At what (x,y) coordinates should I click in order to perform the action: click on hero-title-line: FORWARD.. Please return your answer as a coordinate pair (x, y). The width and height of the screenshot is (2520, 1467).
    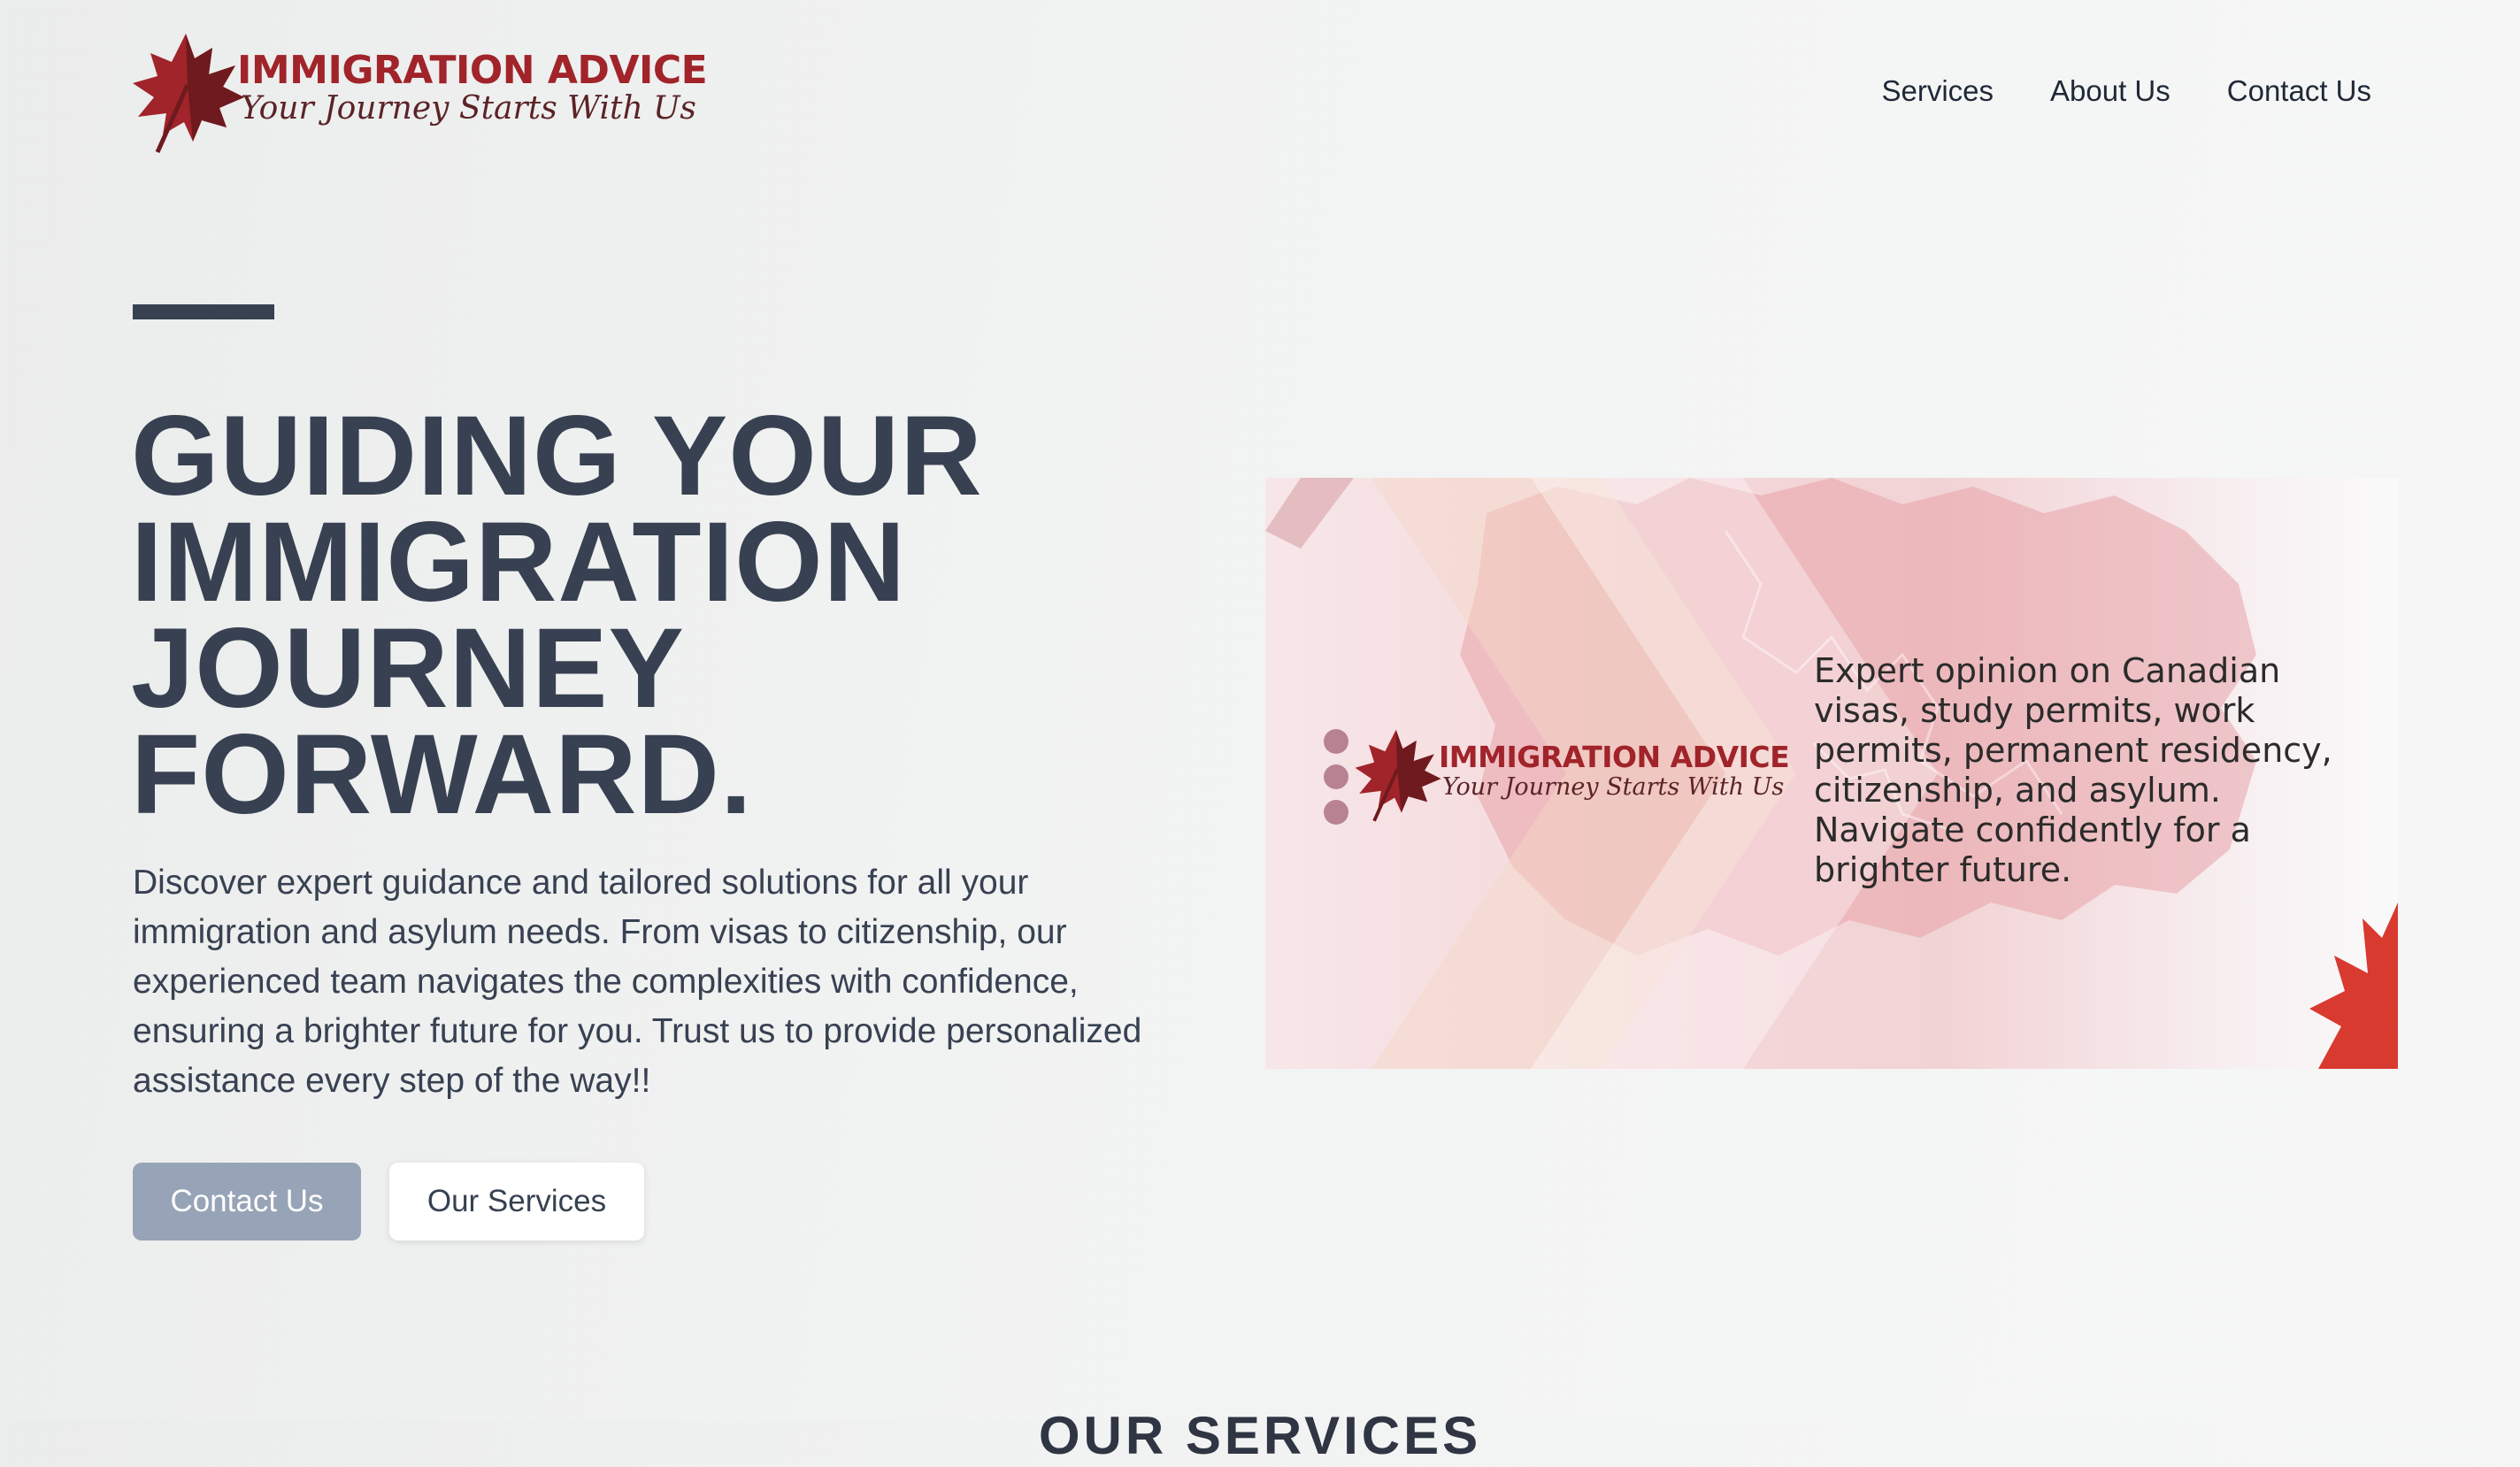
    Looking at the image, I should click on (442, 774).